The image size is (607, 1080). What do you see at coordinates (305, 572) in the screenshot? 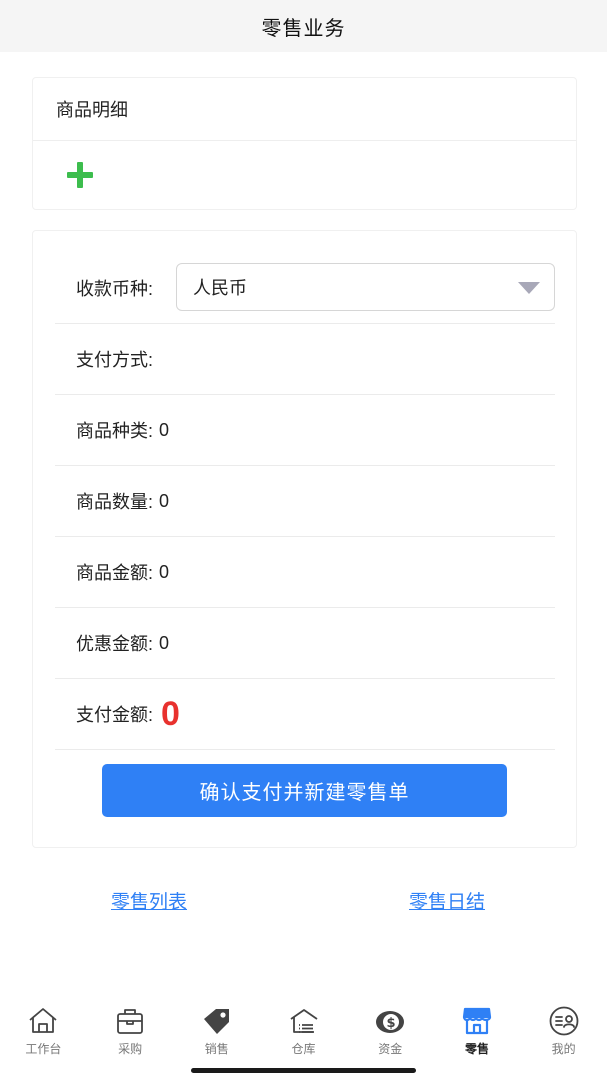
I see `product-amount-row: 商品金额: 0` at bounding box center [305, 572].